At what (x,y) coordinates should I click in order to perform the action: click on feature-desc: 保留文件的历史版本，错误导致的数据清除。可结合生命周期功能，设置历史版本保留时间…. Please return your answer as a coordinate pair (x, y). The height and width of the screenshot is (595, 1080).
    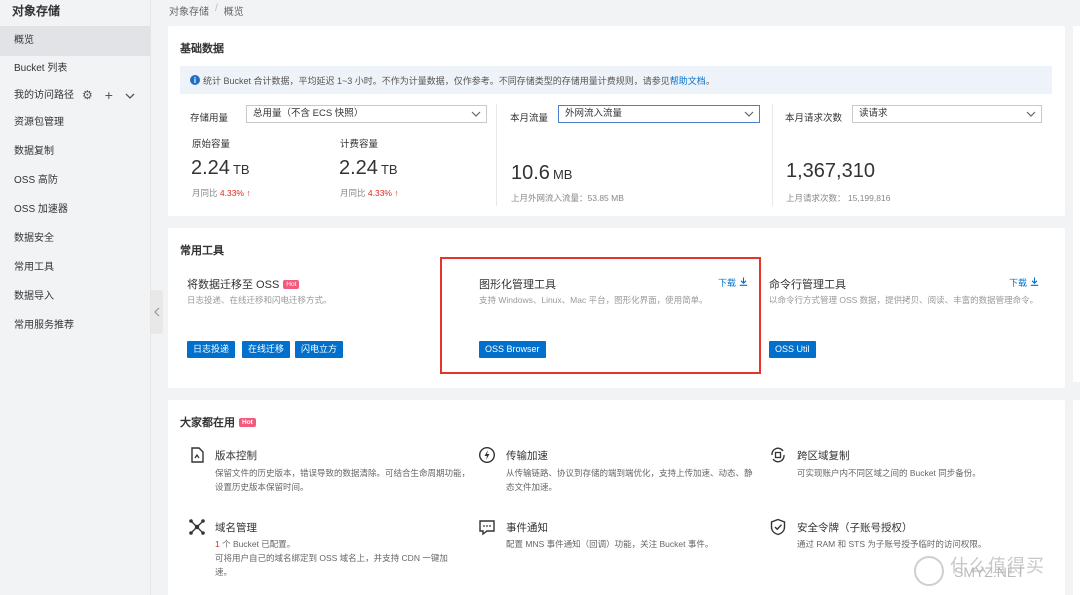
    Looking at the image, I should click on (343, 480).